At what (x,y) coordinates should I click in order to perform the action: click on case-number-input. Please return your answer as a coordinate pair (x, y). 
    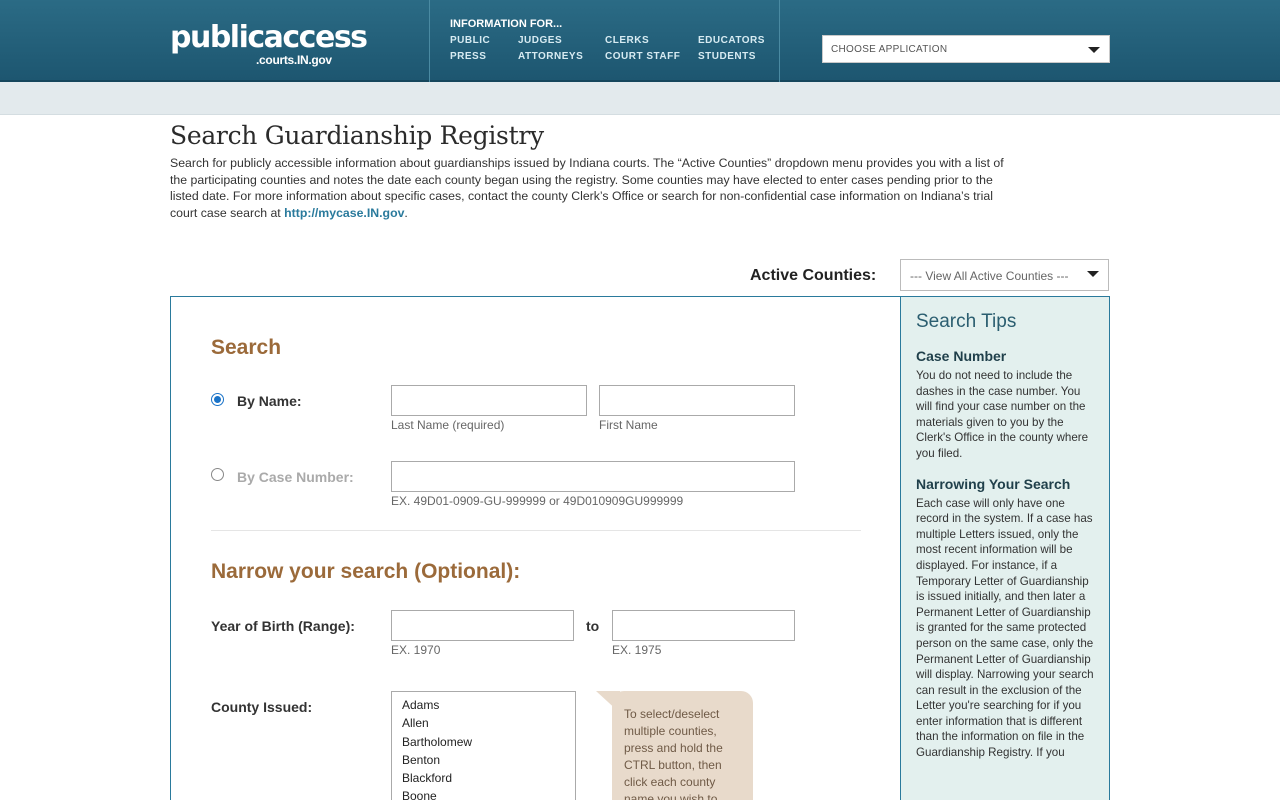
    Looking at the image, I should click on (593, 476).